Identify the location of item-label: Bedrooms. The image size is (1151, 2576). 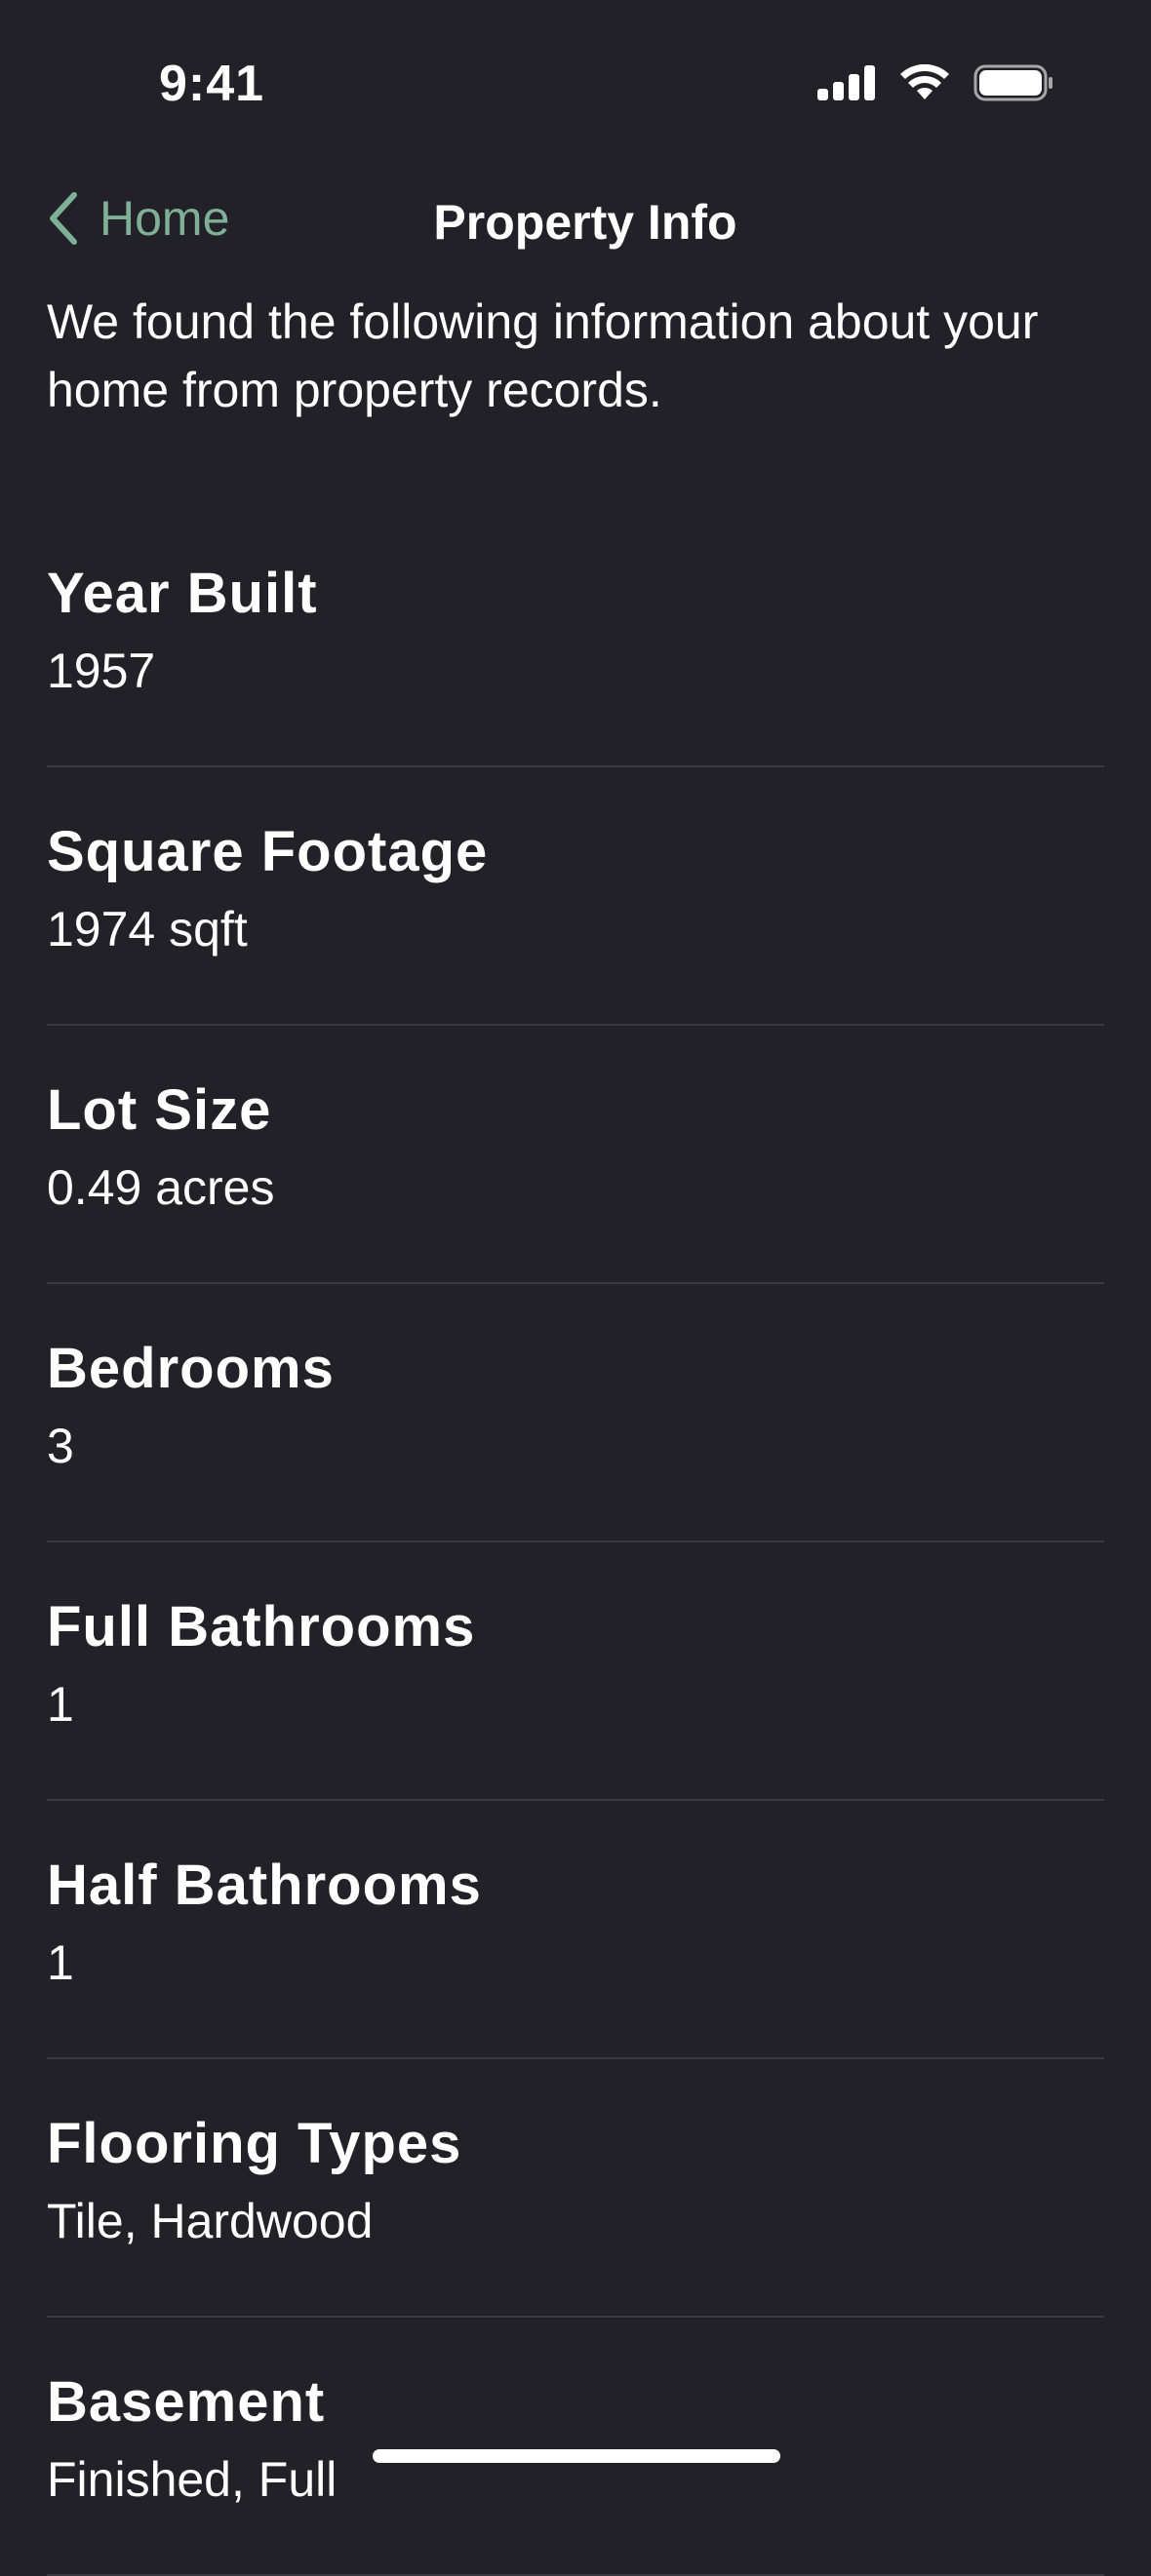
(191, 1368).